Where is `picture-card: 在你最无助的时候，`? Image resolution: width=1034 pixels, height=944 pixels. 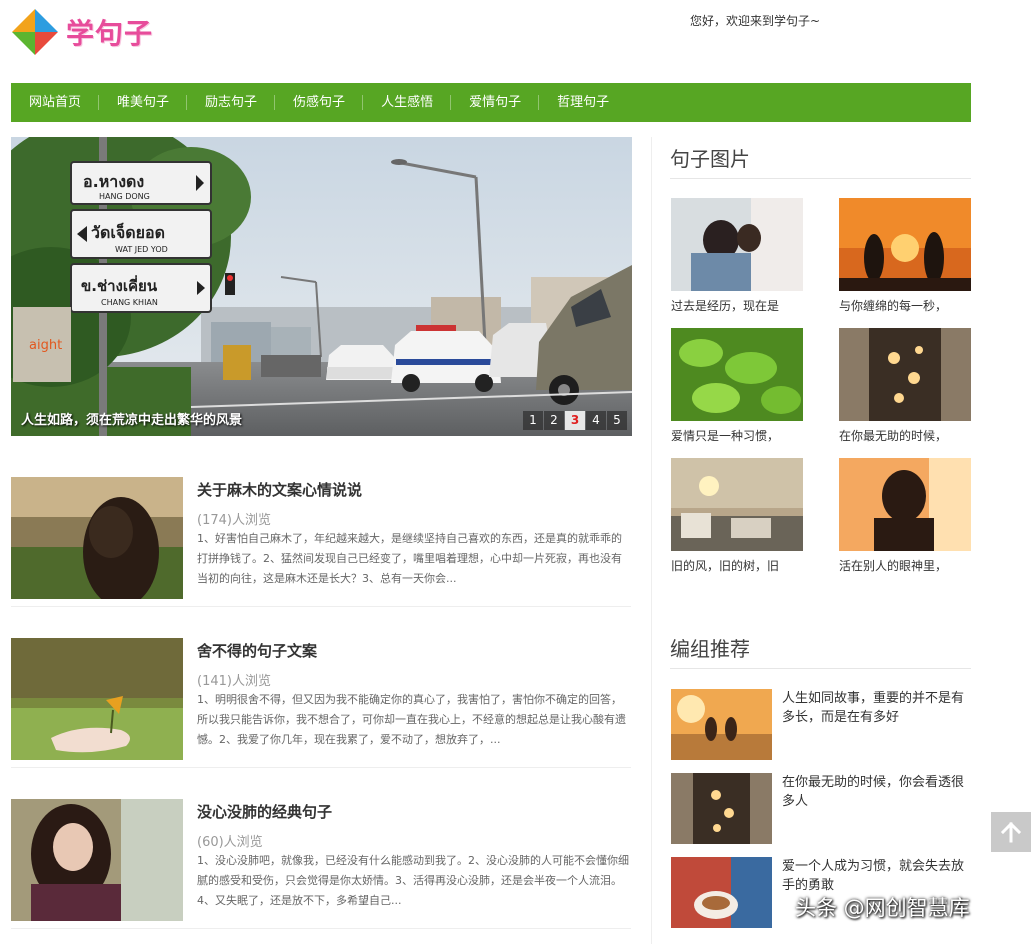
picture-card: 在你最无助的时候， is located at coordinates (905, 386).